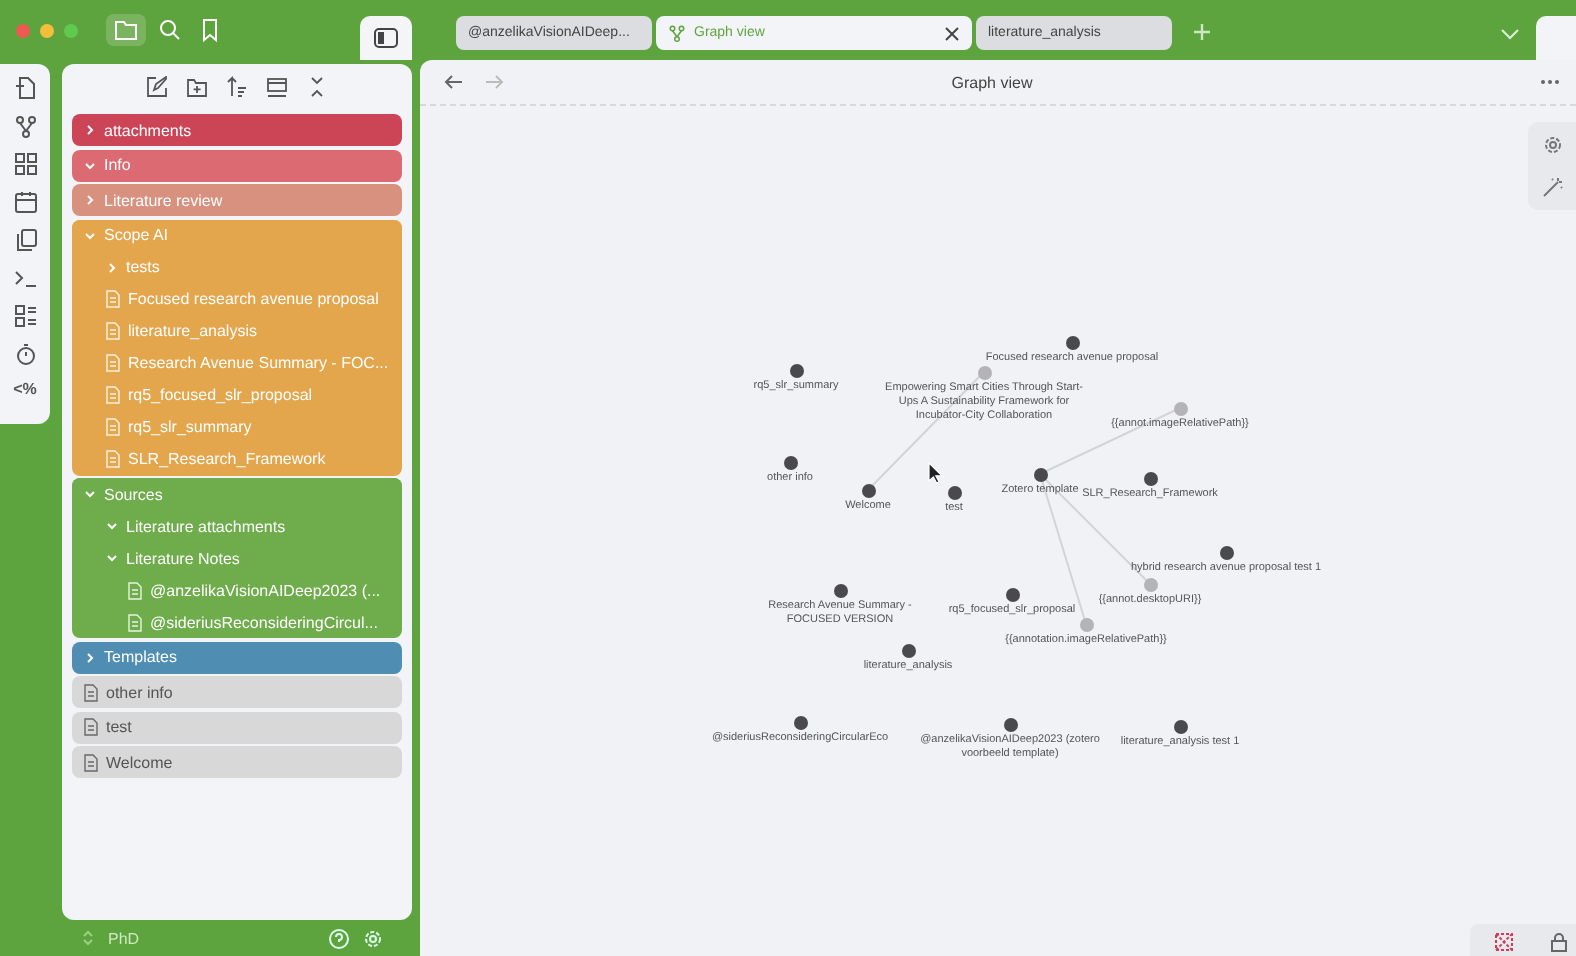 This screenshot has width=1576, height=956. What do you see at coordinates (1504, 942) in the screenshot?
I see `graph-off-icon` at bounding box center [1504, 942].